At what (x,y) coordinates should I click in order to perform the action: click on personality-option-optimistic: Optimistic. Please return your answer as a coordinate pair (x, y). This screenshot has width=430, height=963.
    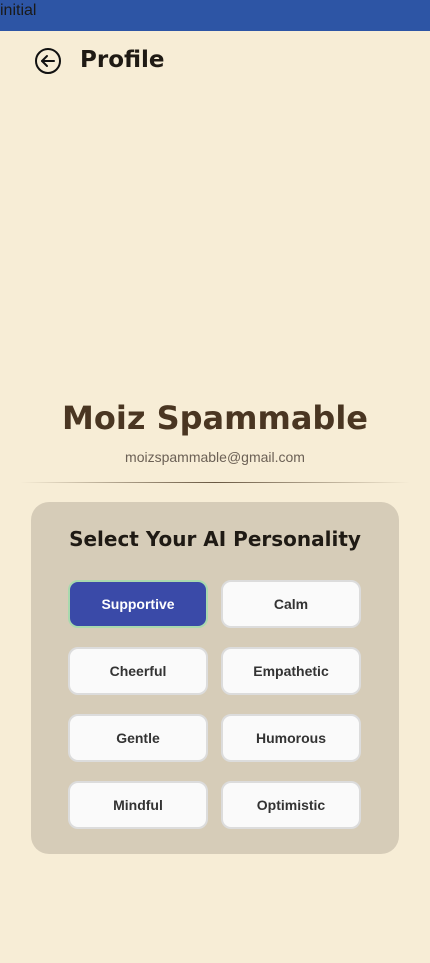
    Looking at the image, I should click on (291, 805).